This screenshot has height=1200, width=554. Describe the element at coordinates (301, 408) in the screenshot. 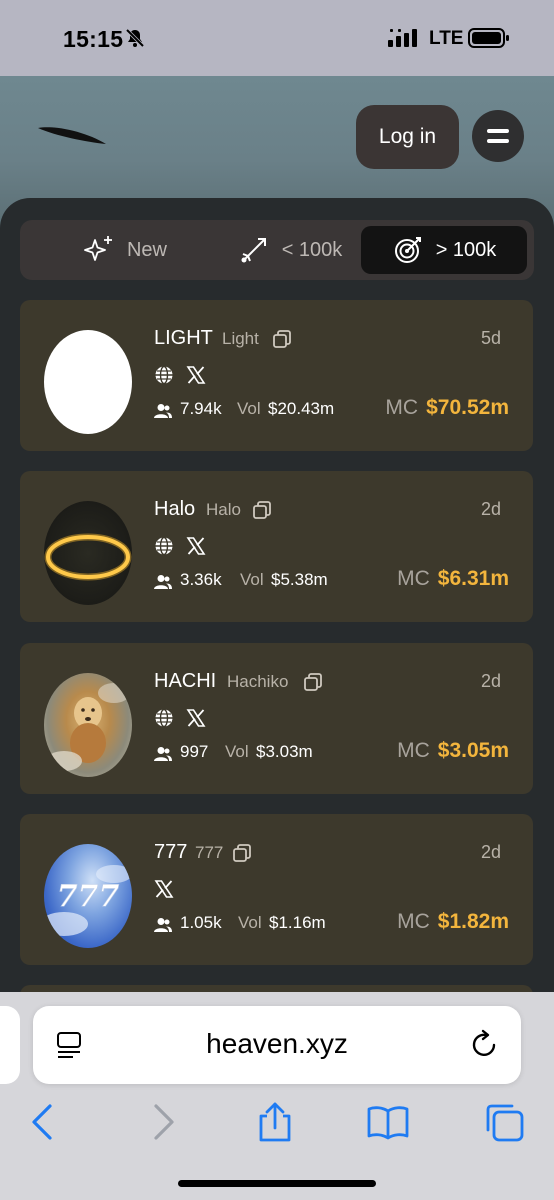

I see `vol-value: $20.43m` at that location.